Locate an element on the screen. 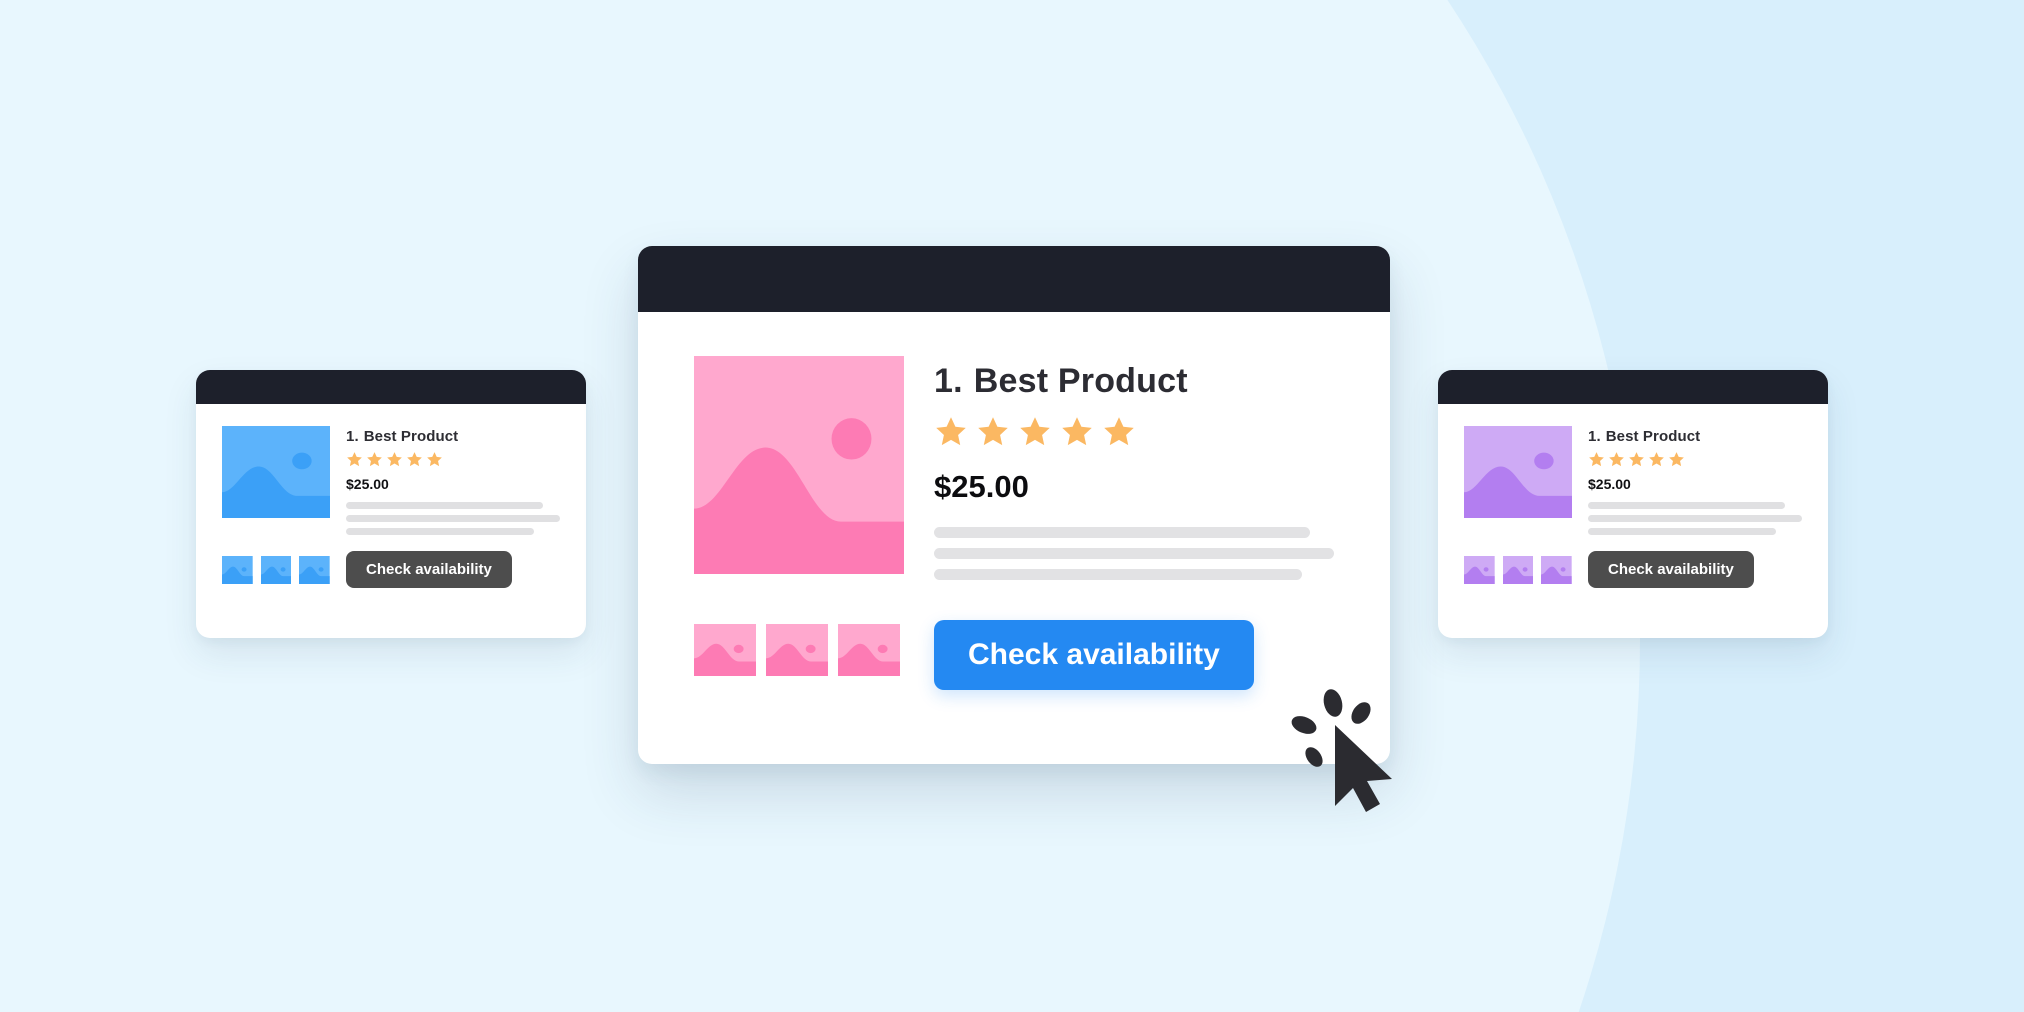 This screenshot has height=1012, width=2024. main-rating-stars is located at coordinates (1134, 432).